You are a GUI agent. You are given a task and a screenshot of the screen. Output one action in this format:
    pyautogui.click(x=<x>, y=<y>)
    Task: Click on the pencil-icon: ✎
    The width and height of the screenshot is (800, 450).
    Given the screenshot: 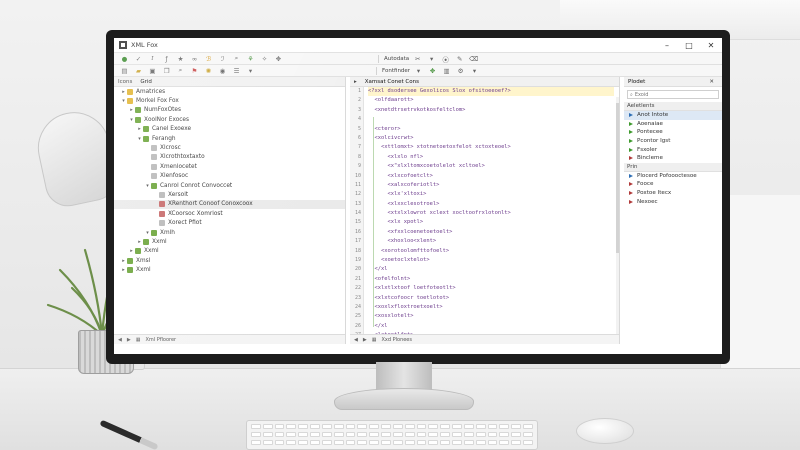 What is the action you would take?
    pyautogui.click(x=459, y=58)
    